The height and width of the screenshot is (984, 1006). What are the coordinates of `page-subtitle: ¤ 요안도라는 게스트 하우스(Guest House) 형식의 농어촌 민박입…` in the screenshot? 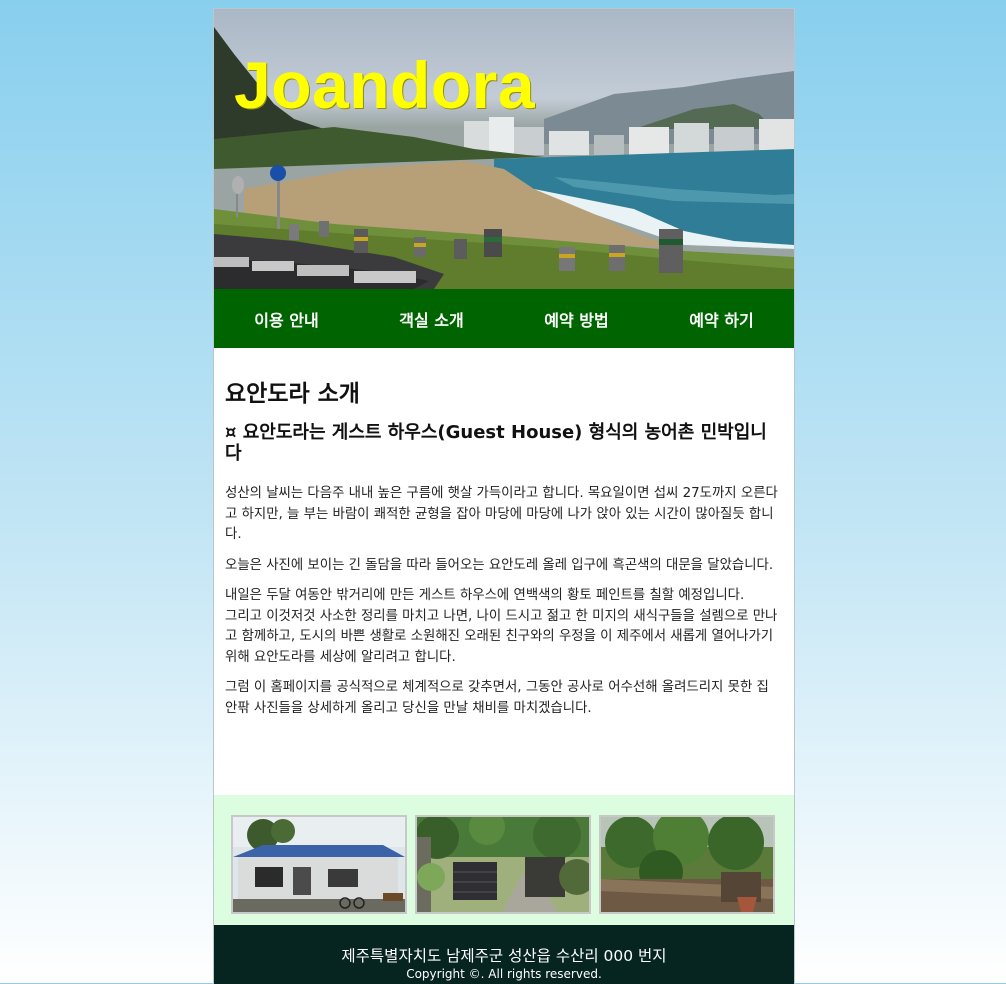 It's located at (496, 443).